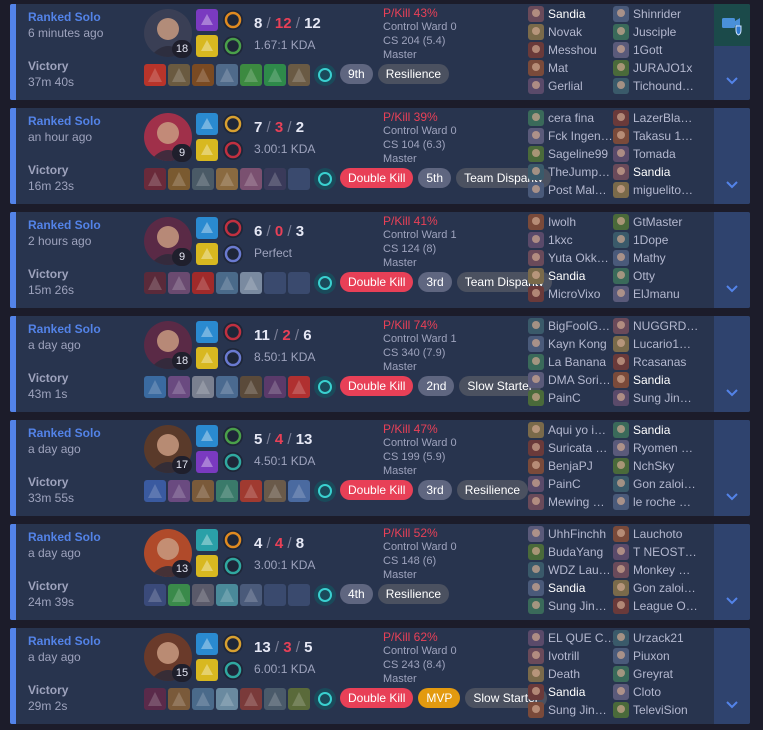 Image resolution: width=763 pixels, height=730 pixels. Describe the element at coordinates (732, 25) in the screenshot. I see `spectate-button` at that location.